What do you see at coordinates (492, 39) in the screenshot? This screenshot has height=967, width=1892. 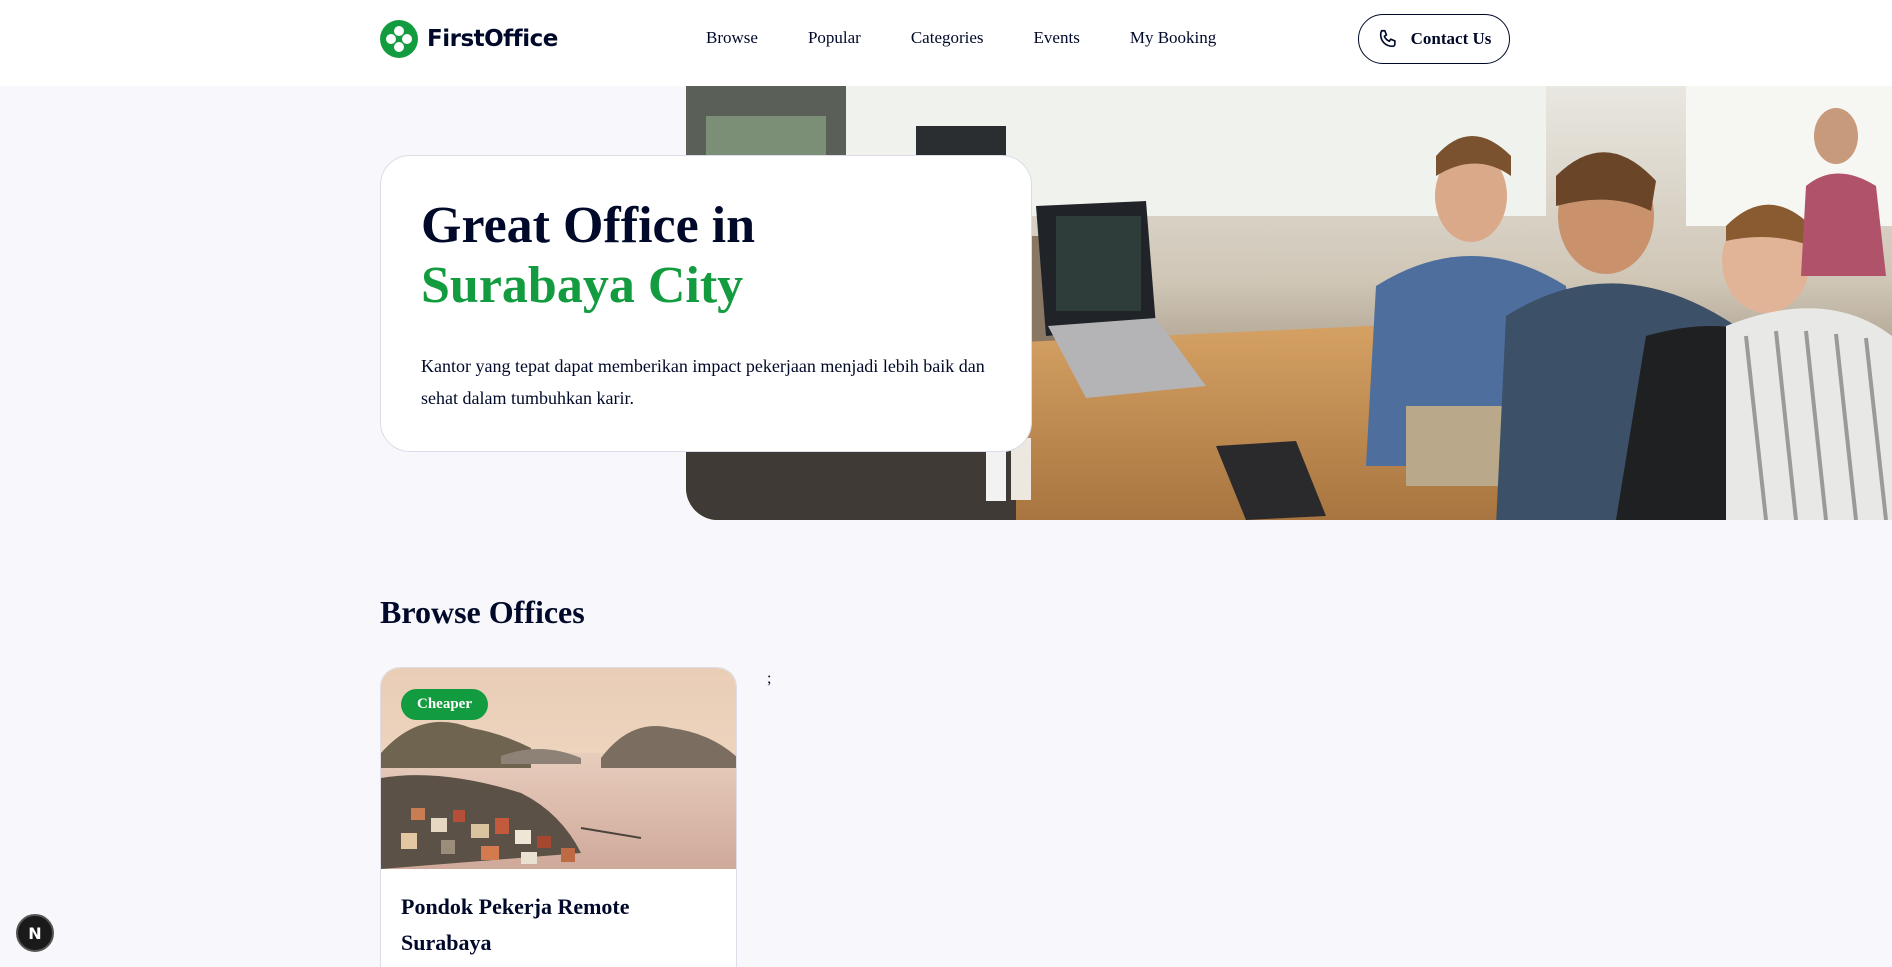 I see `brand-name: FirstOffice` at bounding box center [492, 39].